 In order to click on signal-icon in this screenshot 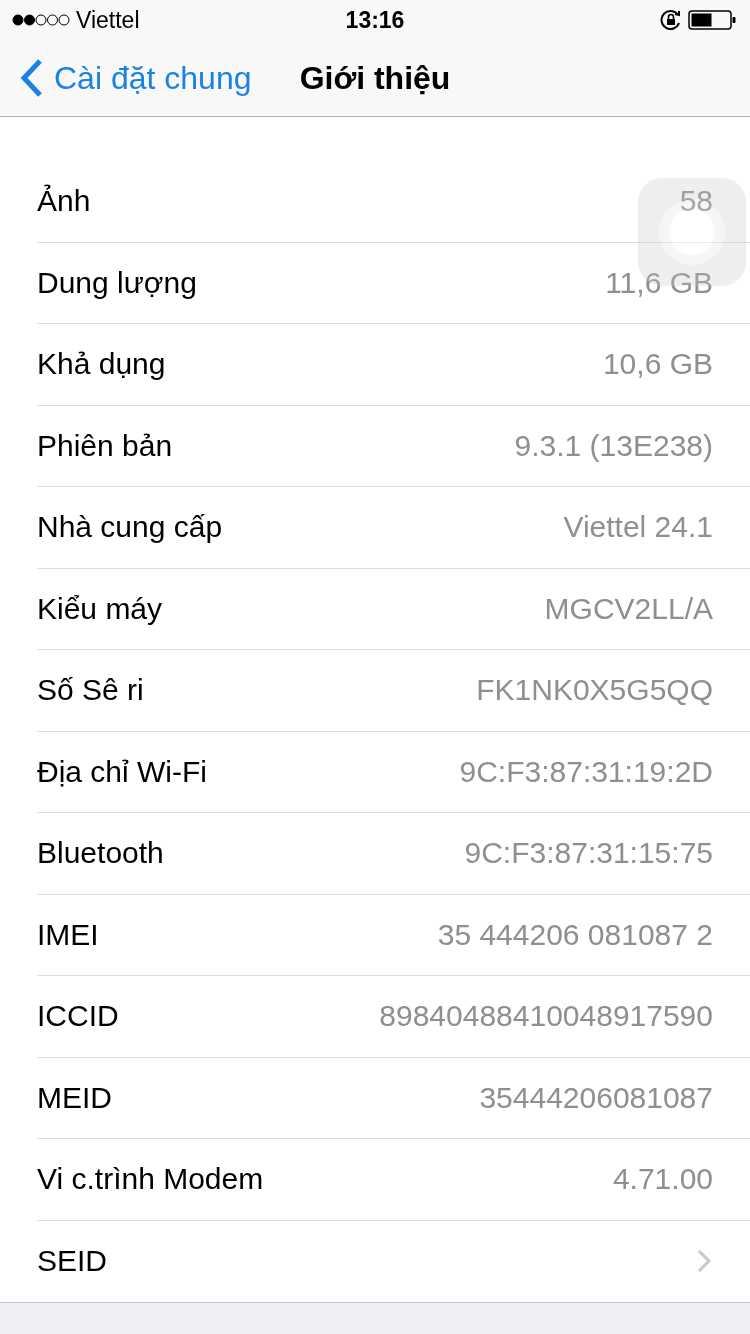, I will do `click(41, 20)`.